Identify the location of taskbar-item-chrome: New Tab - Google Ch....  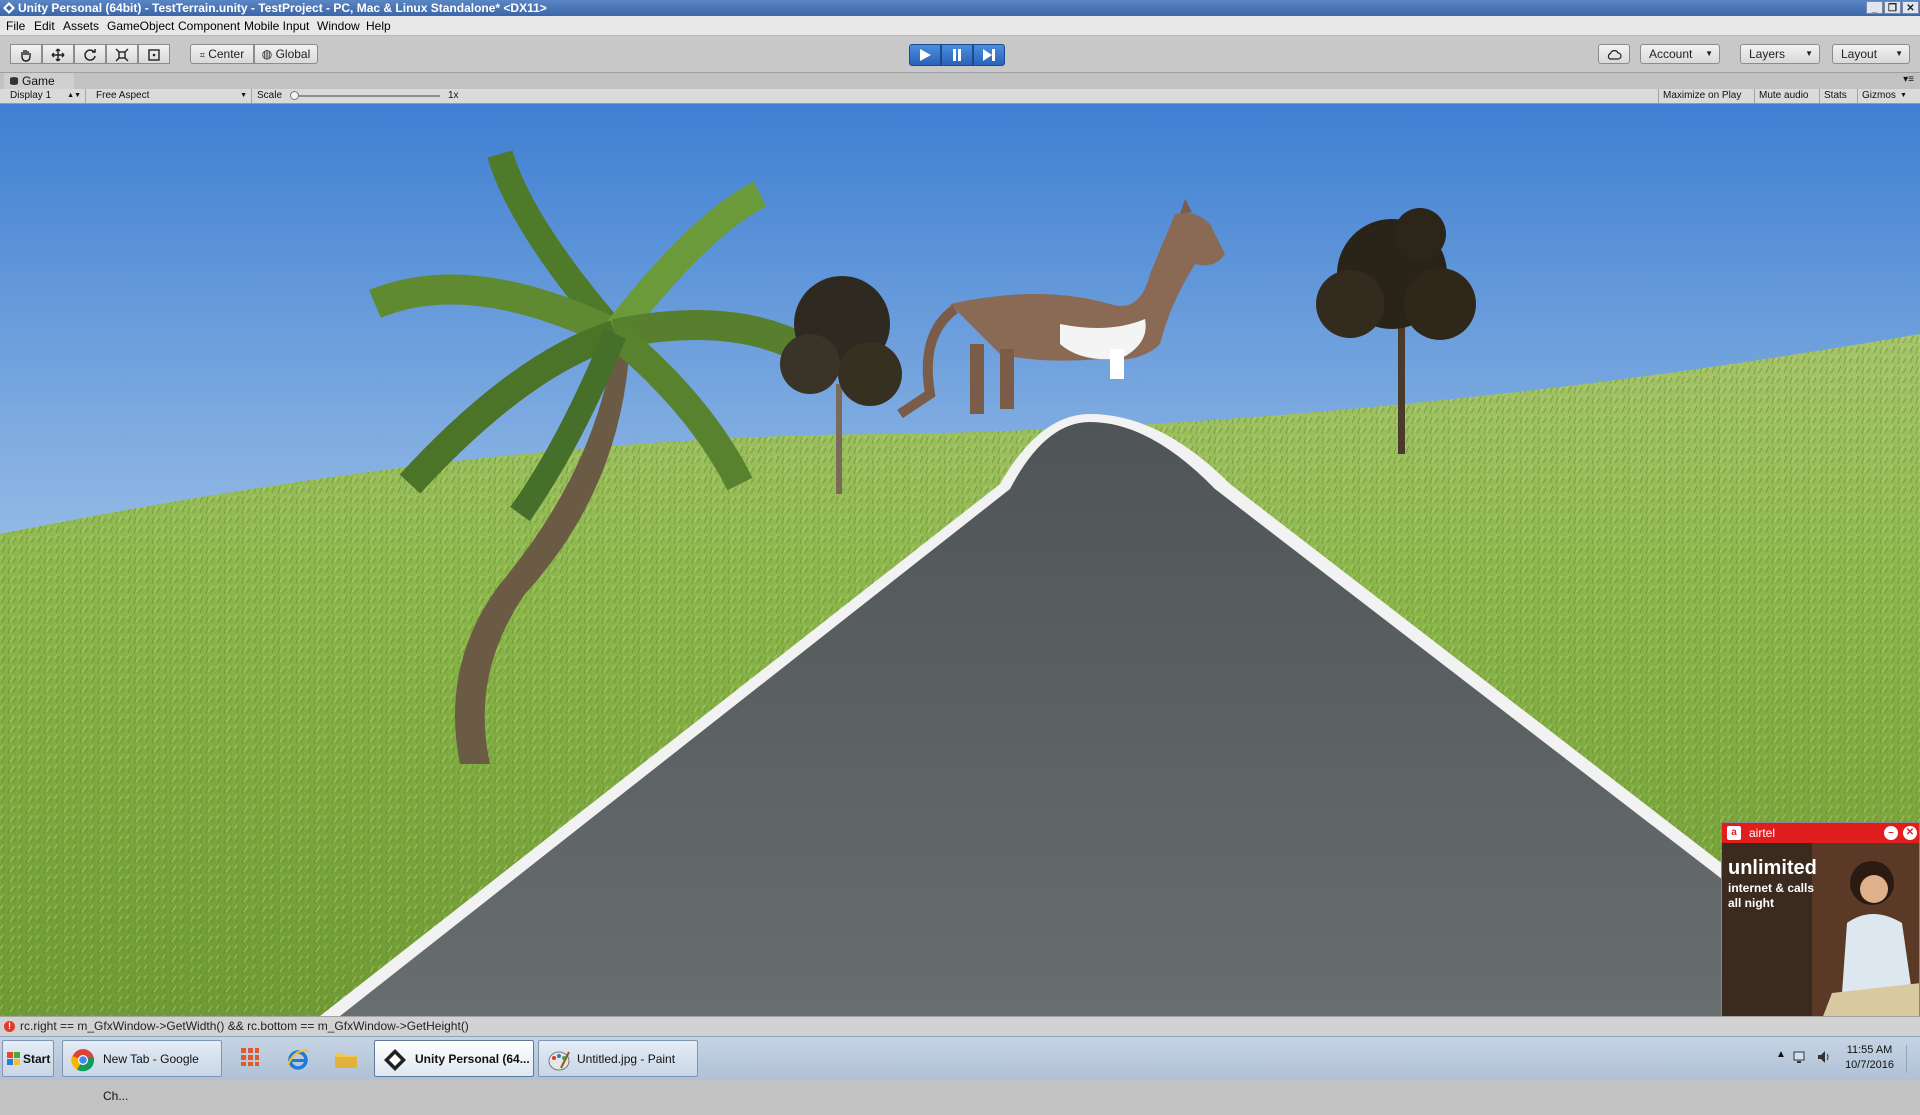
(142, 1071).